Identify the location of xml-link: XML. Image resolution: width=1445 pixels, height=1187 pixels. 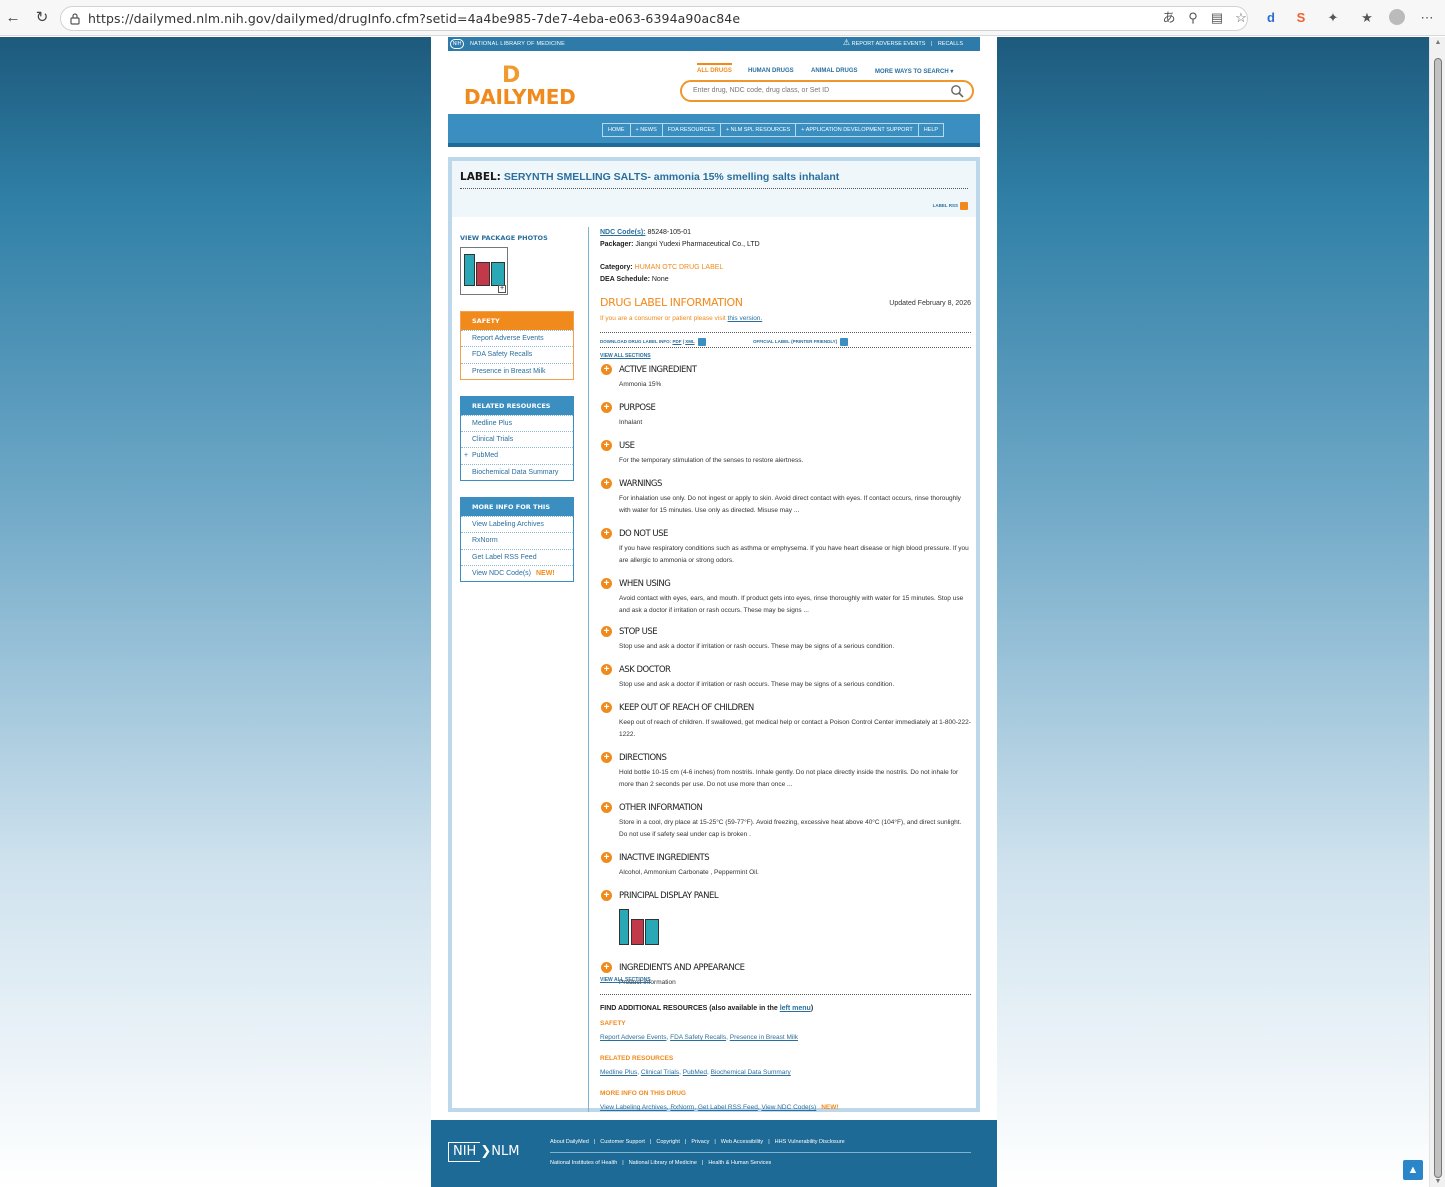
(689, 341).